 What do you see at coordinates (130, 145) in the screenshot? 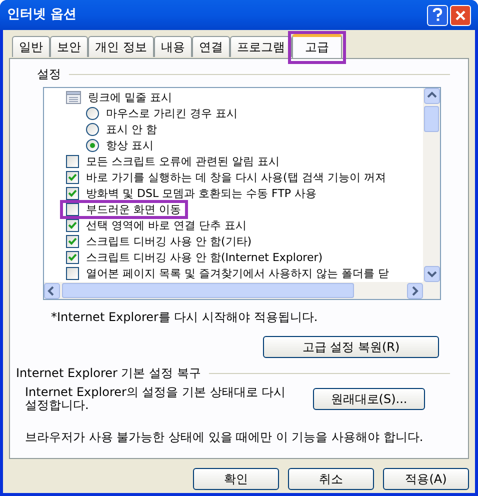
I see `setting-label: 항상 표시` at bounding box center [130, 145].